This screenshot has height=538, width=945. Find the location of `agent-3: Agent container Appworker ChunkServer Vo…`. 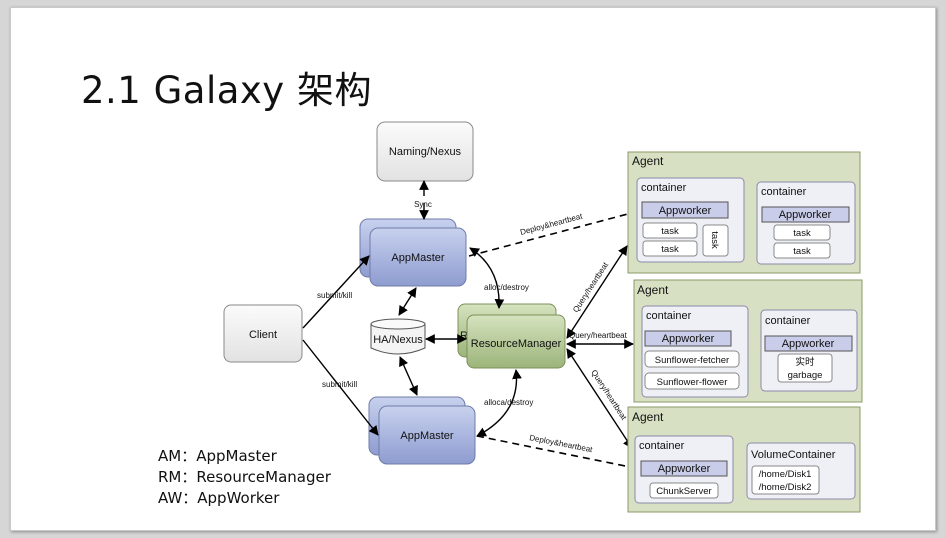

agent-3: Agent container Appworker ChunkServer Vo… is located at coordinates (744, 459).